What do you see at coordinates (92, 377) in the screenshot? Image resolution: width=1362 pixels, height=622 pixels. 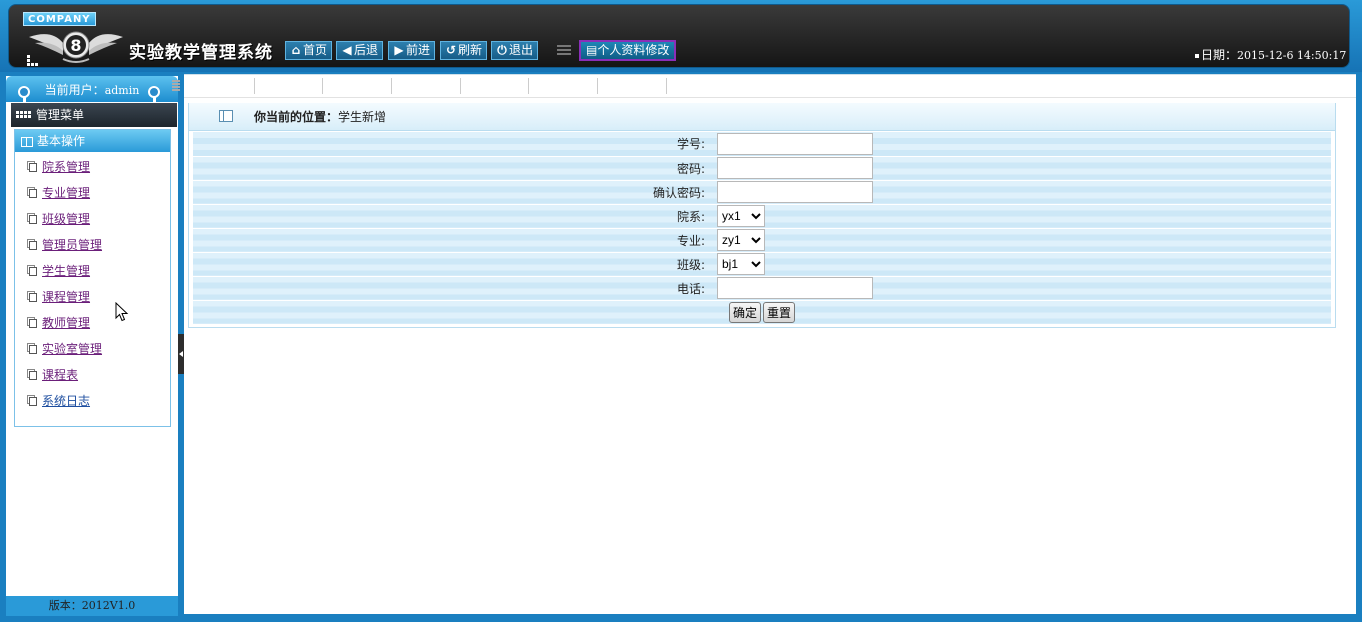 I see `menu-item-schedule: 课程表` at bounding box center [92, 377].